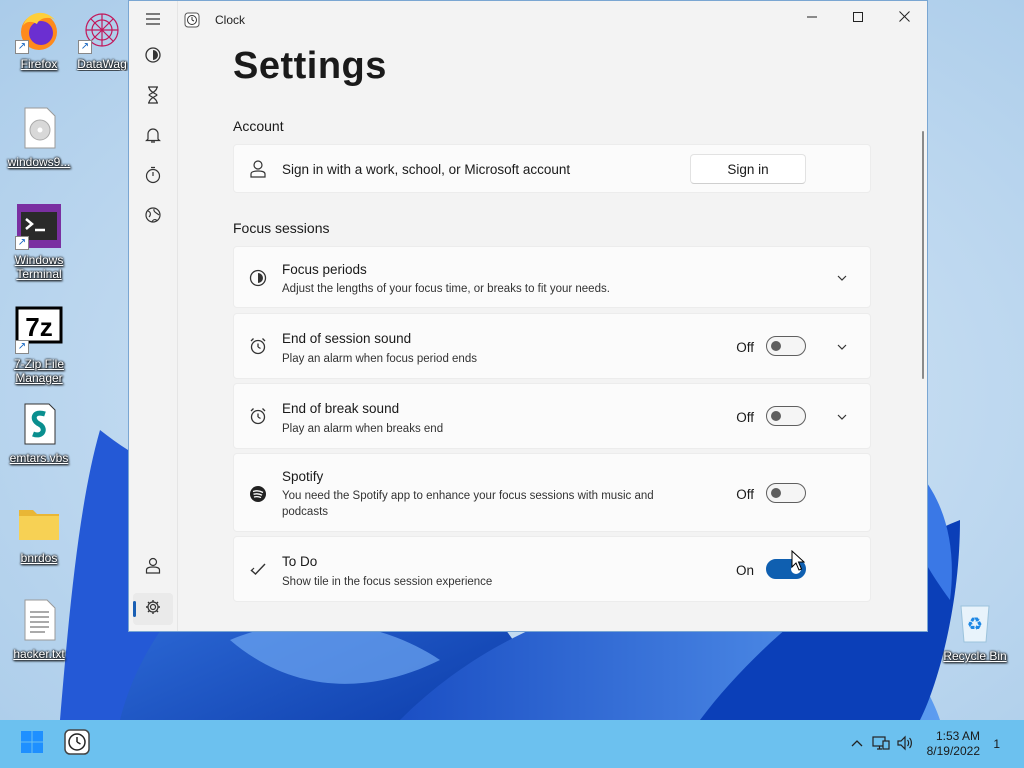 This screenshot has width=1024, height=768. I want to click on nav-settings, so click(153, 609).